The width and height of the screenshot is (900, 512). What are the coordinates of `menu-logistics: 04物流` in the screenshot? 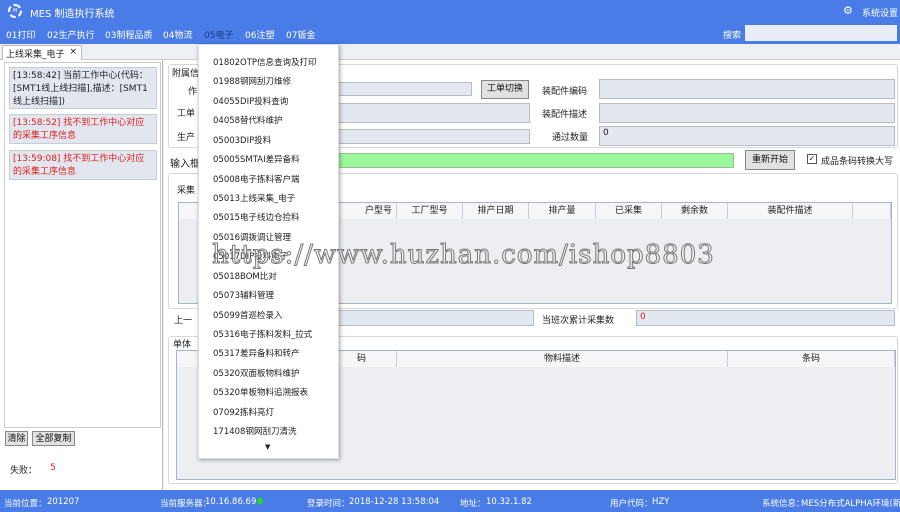 It's located at (177, 34).